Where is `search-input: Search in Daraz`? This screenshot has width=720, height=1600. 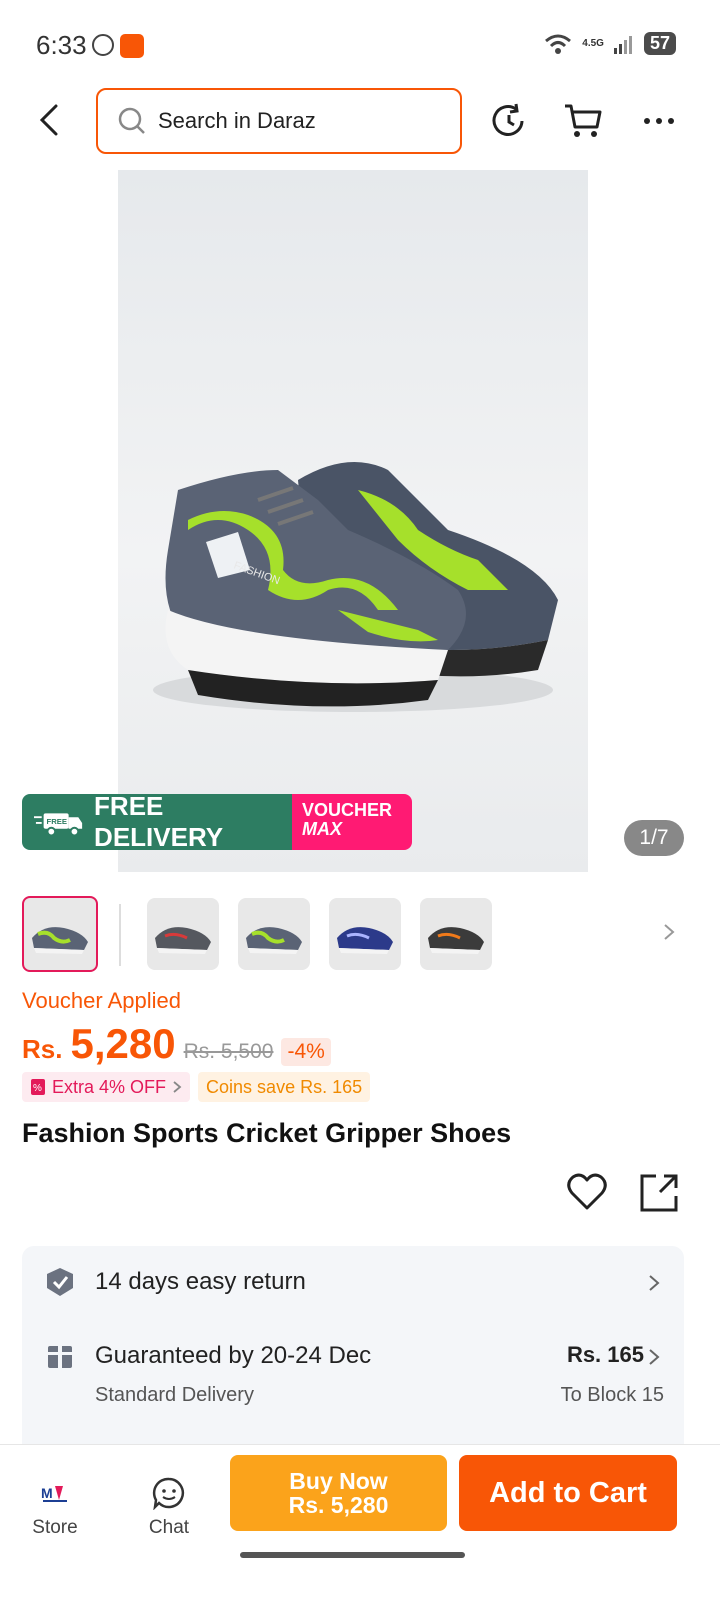 search-input: Search in Daraz is located at coordinates (279, 121).